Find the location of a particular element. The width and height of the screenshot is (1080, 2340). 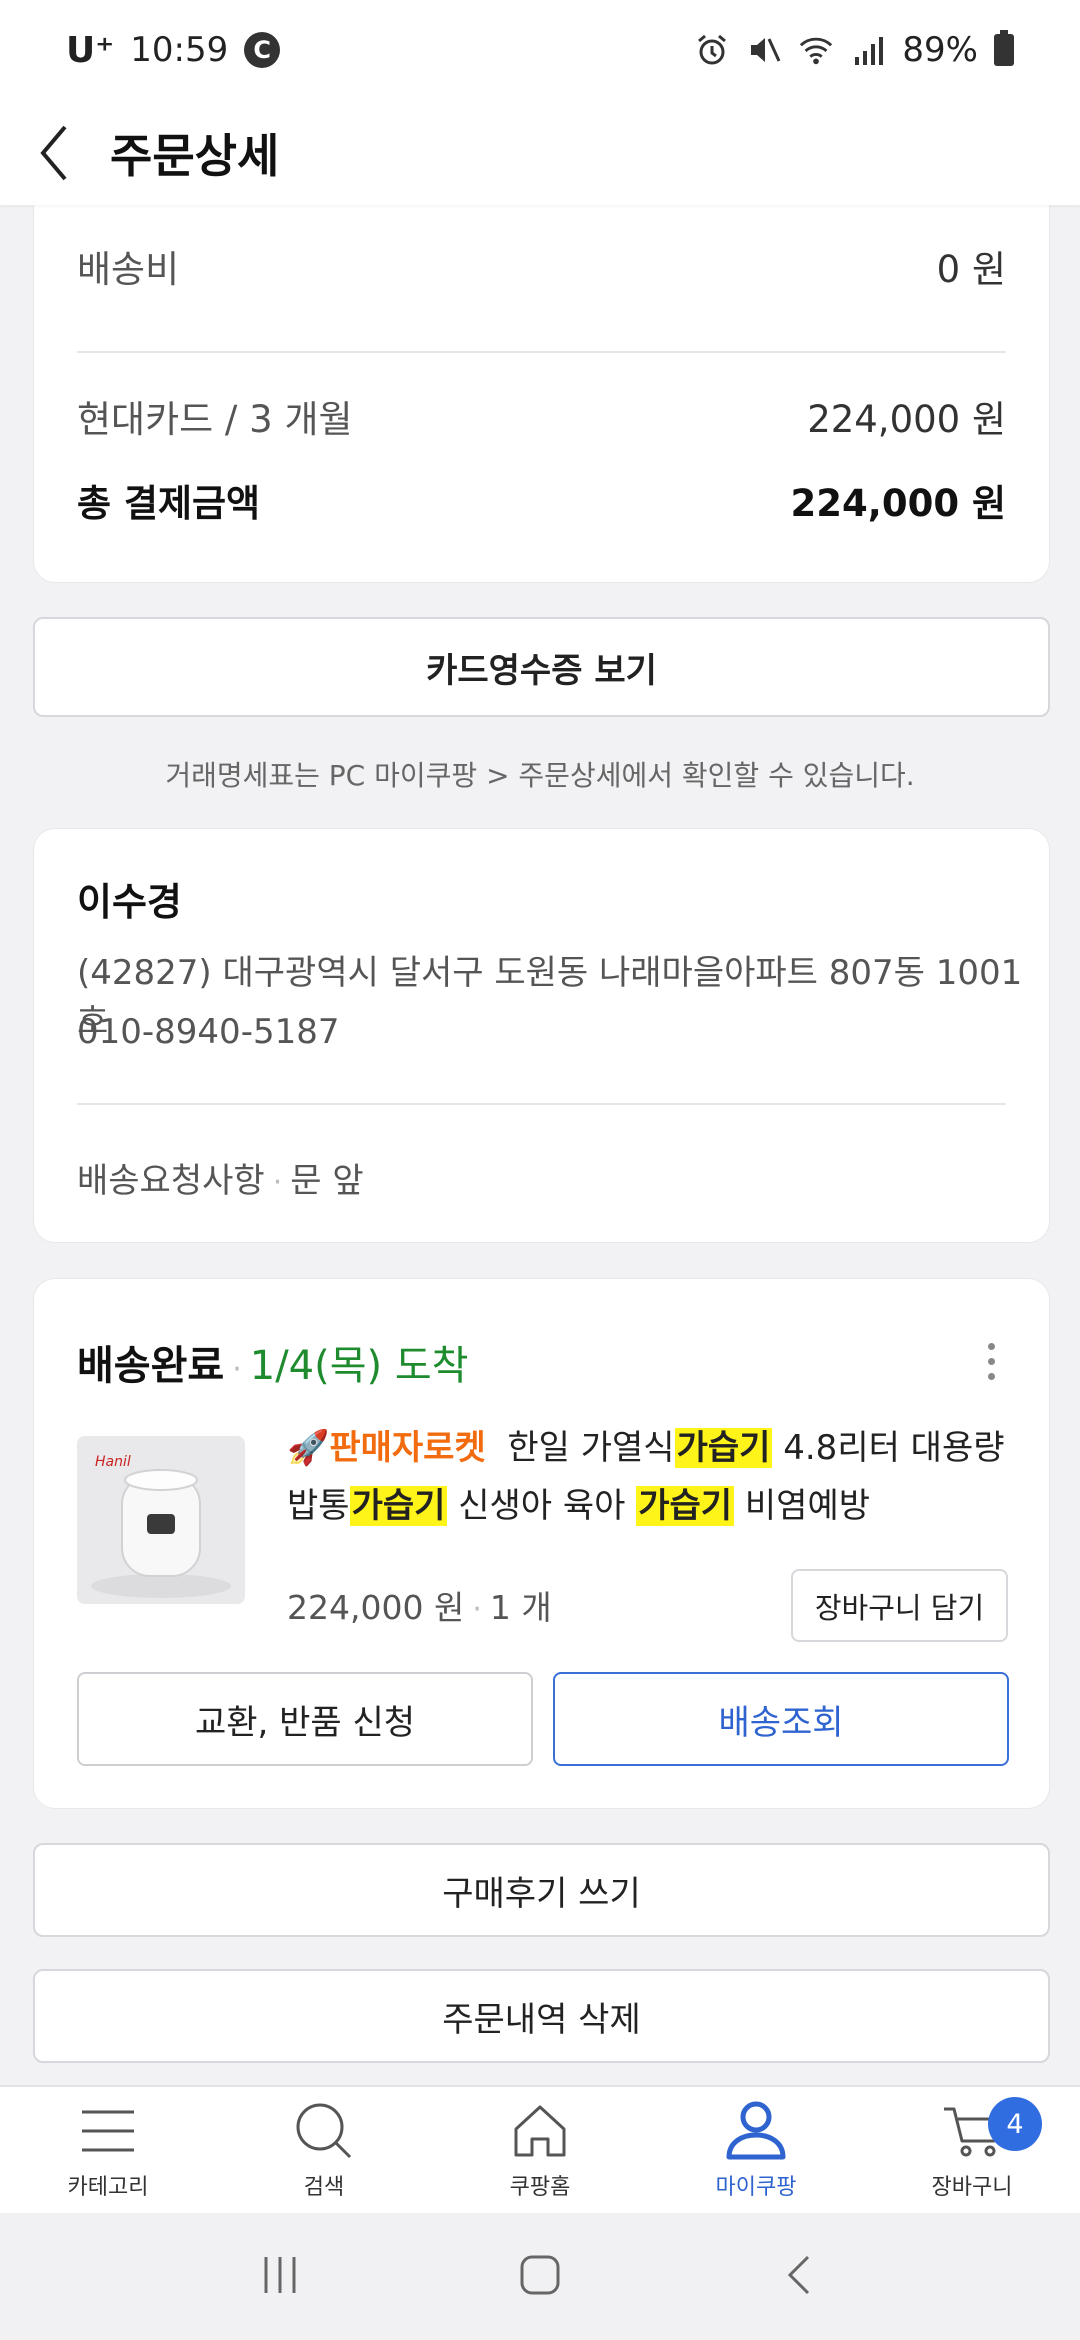

delete-order-button: 주문내역 삭제 is located at coordinates (541, 2016).